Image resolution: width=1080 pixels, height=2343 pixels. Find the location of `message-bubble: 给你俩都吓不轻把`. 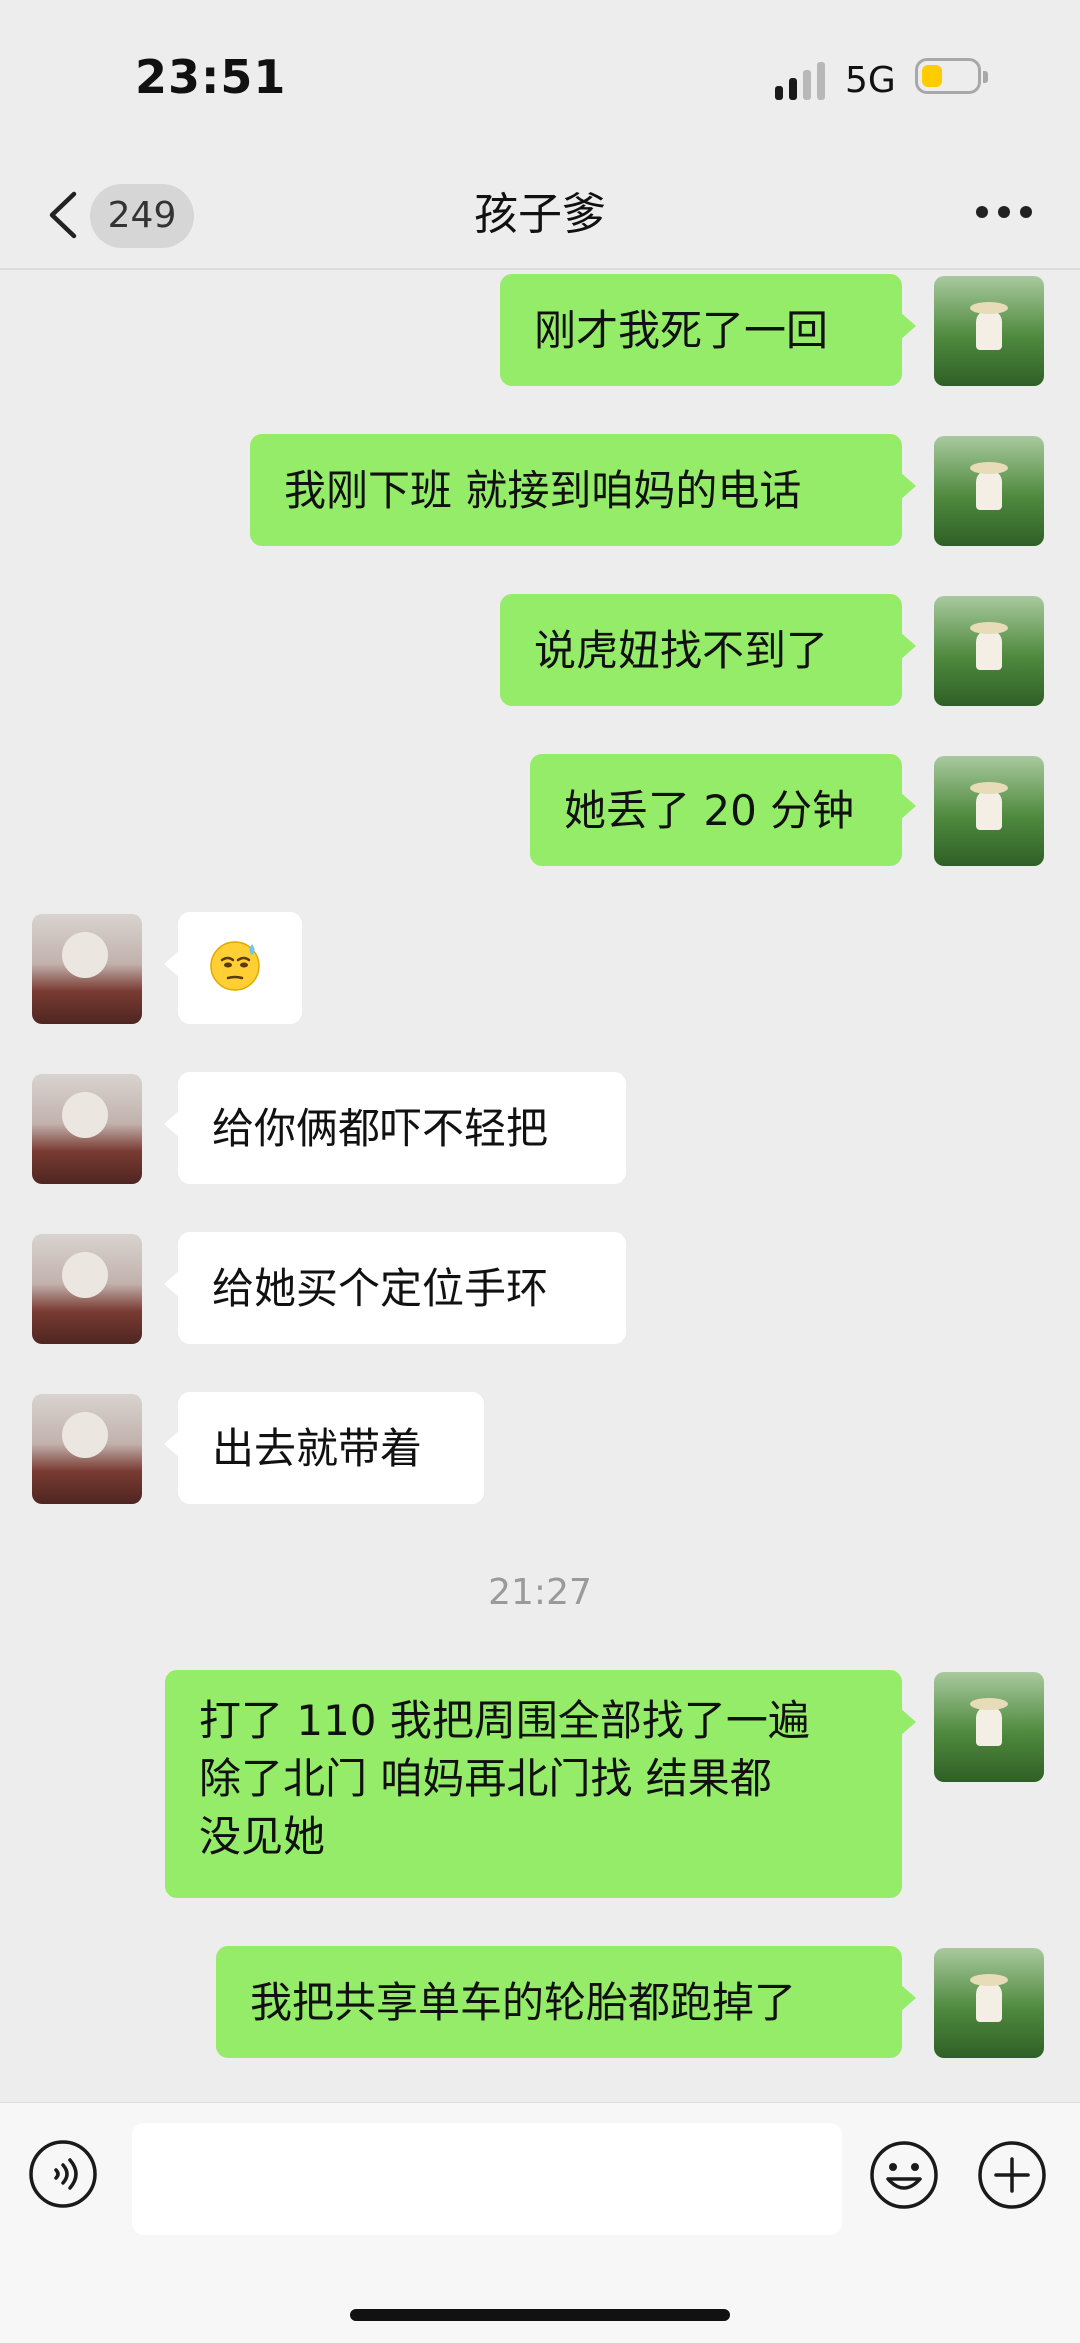

message-bubble: 给你俩都吓不轻把 is located at coordinates (395, 1128).